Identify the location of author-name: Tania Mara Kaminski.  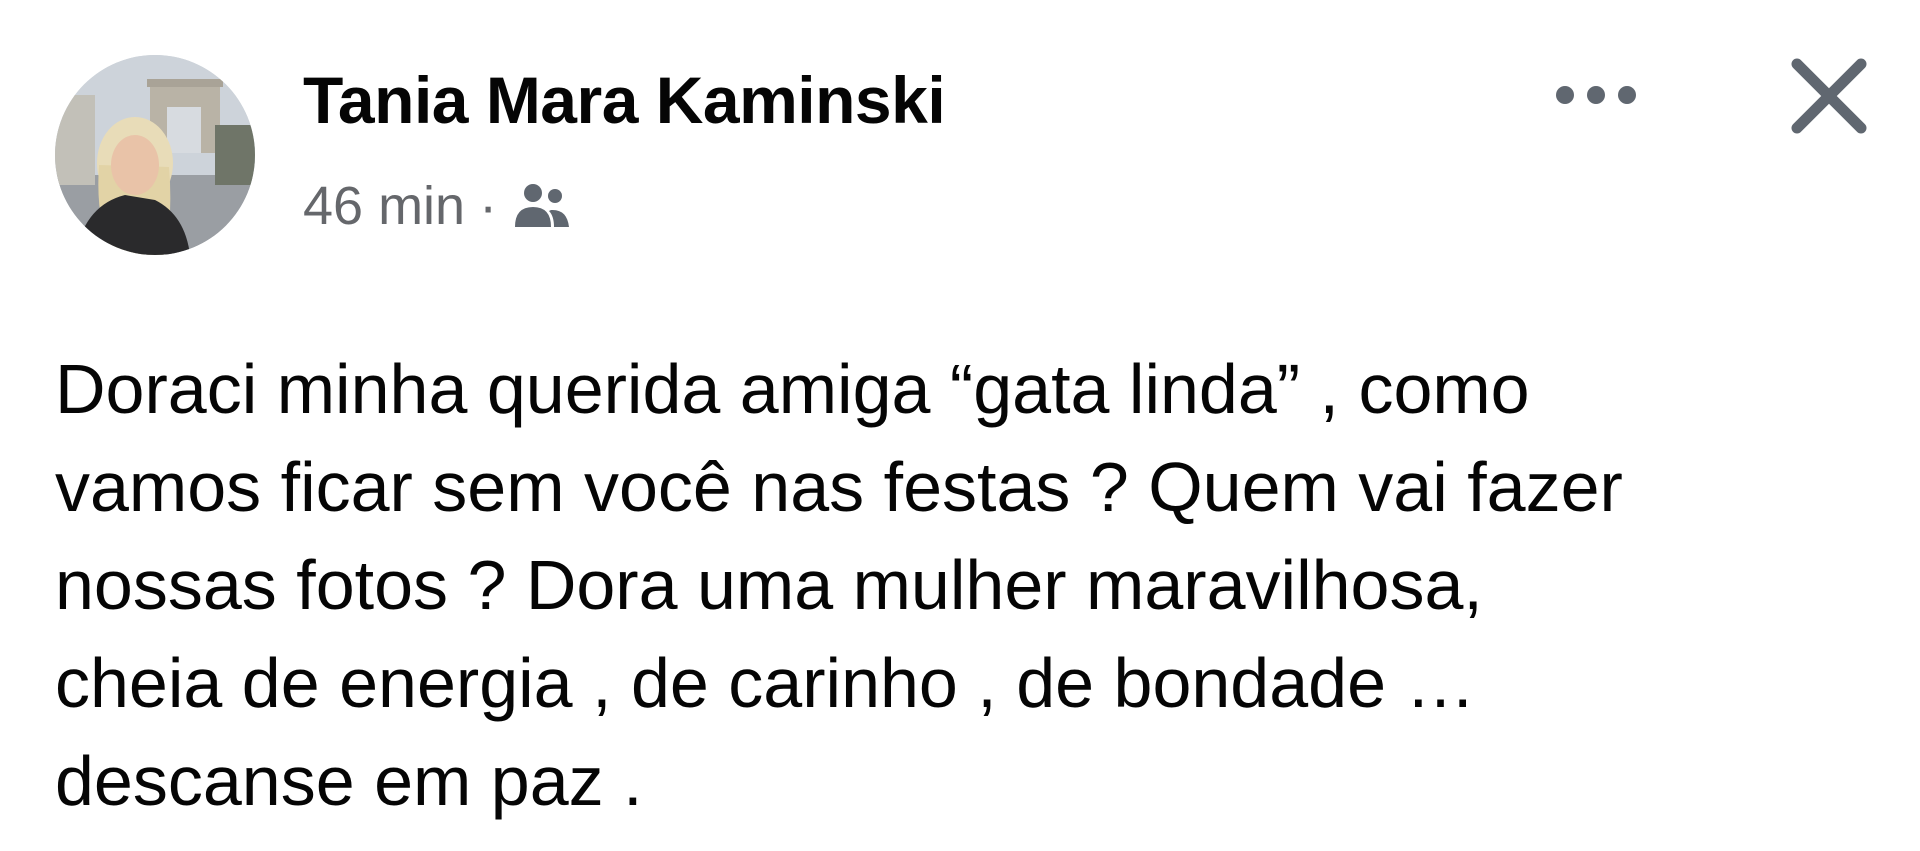
(624, 100).